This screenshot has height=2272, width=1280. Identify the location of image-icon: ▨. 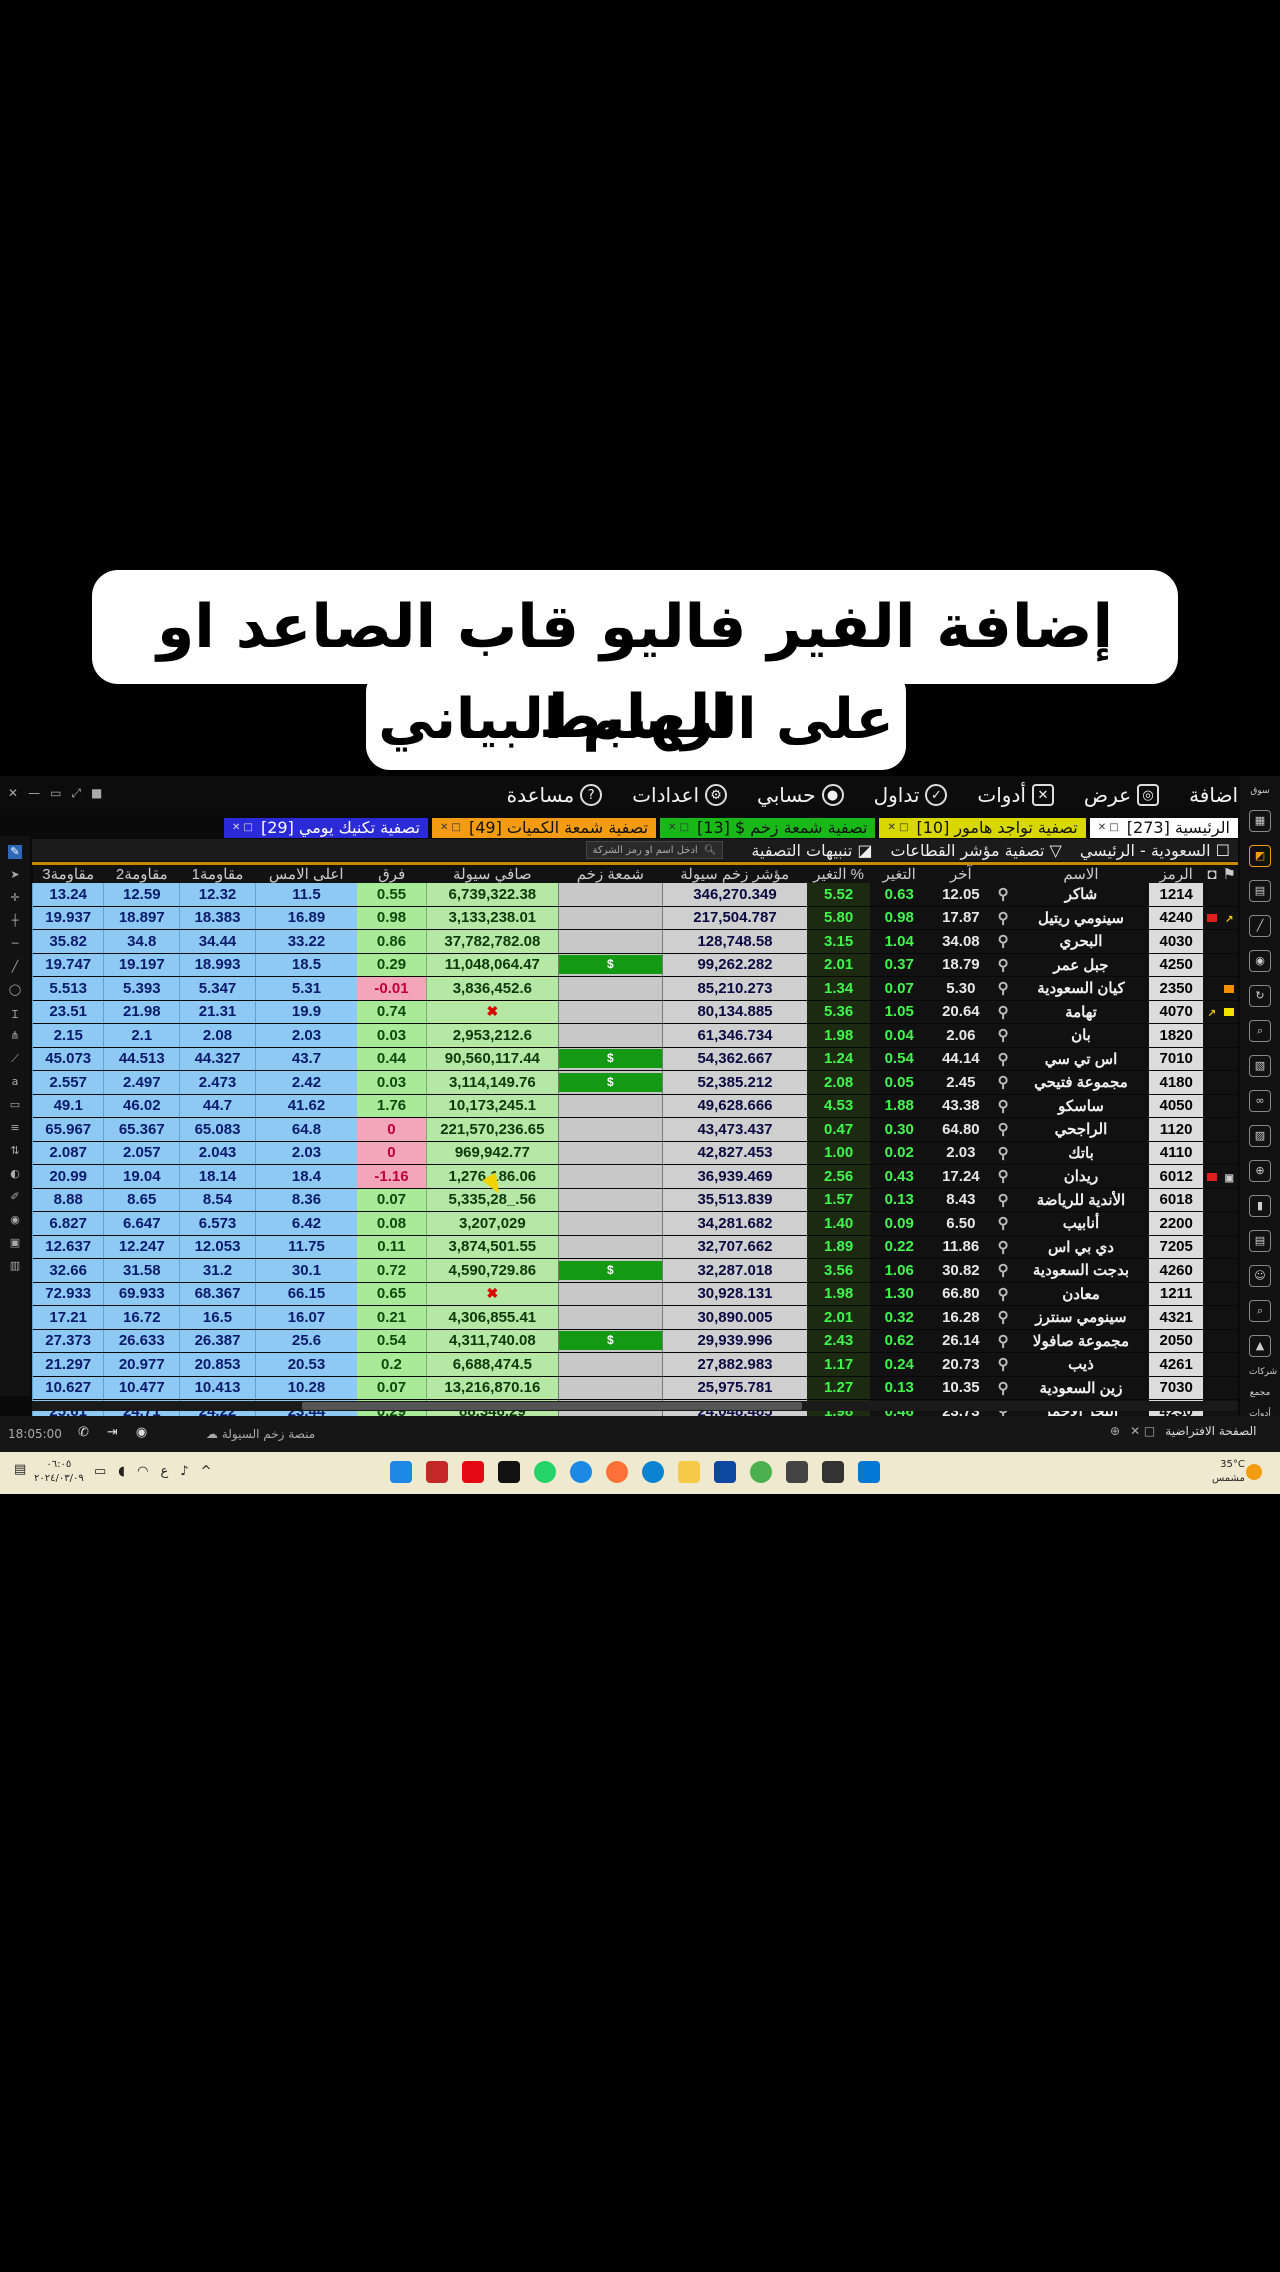
(1260, 1136).